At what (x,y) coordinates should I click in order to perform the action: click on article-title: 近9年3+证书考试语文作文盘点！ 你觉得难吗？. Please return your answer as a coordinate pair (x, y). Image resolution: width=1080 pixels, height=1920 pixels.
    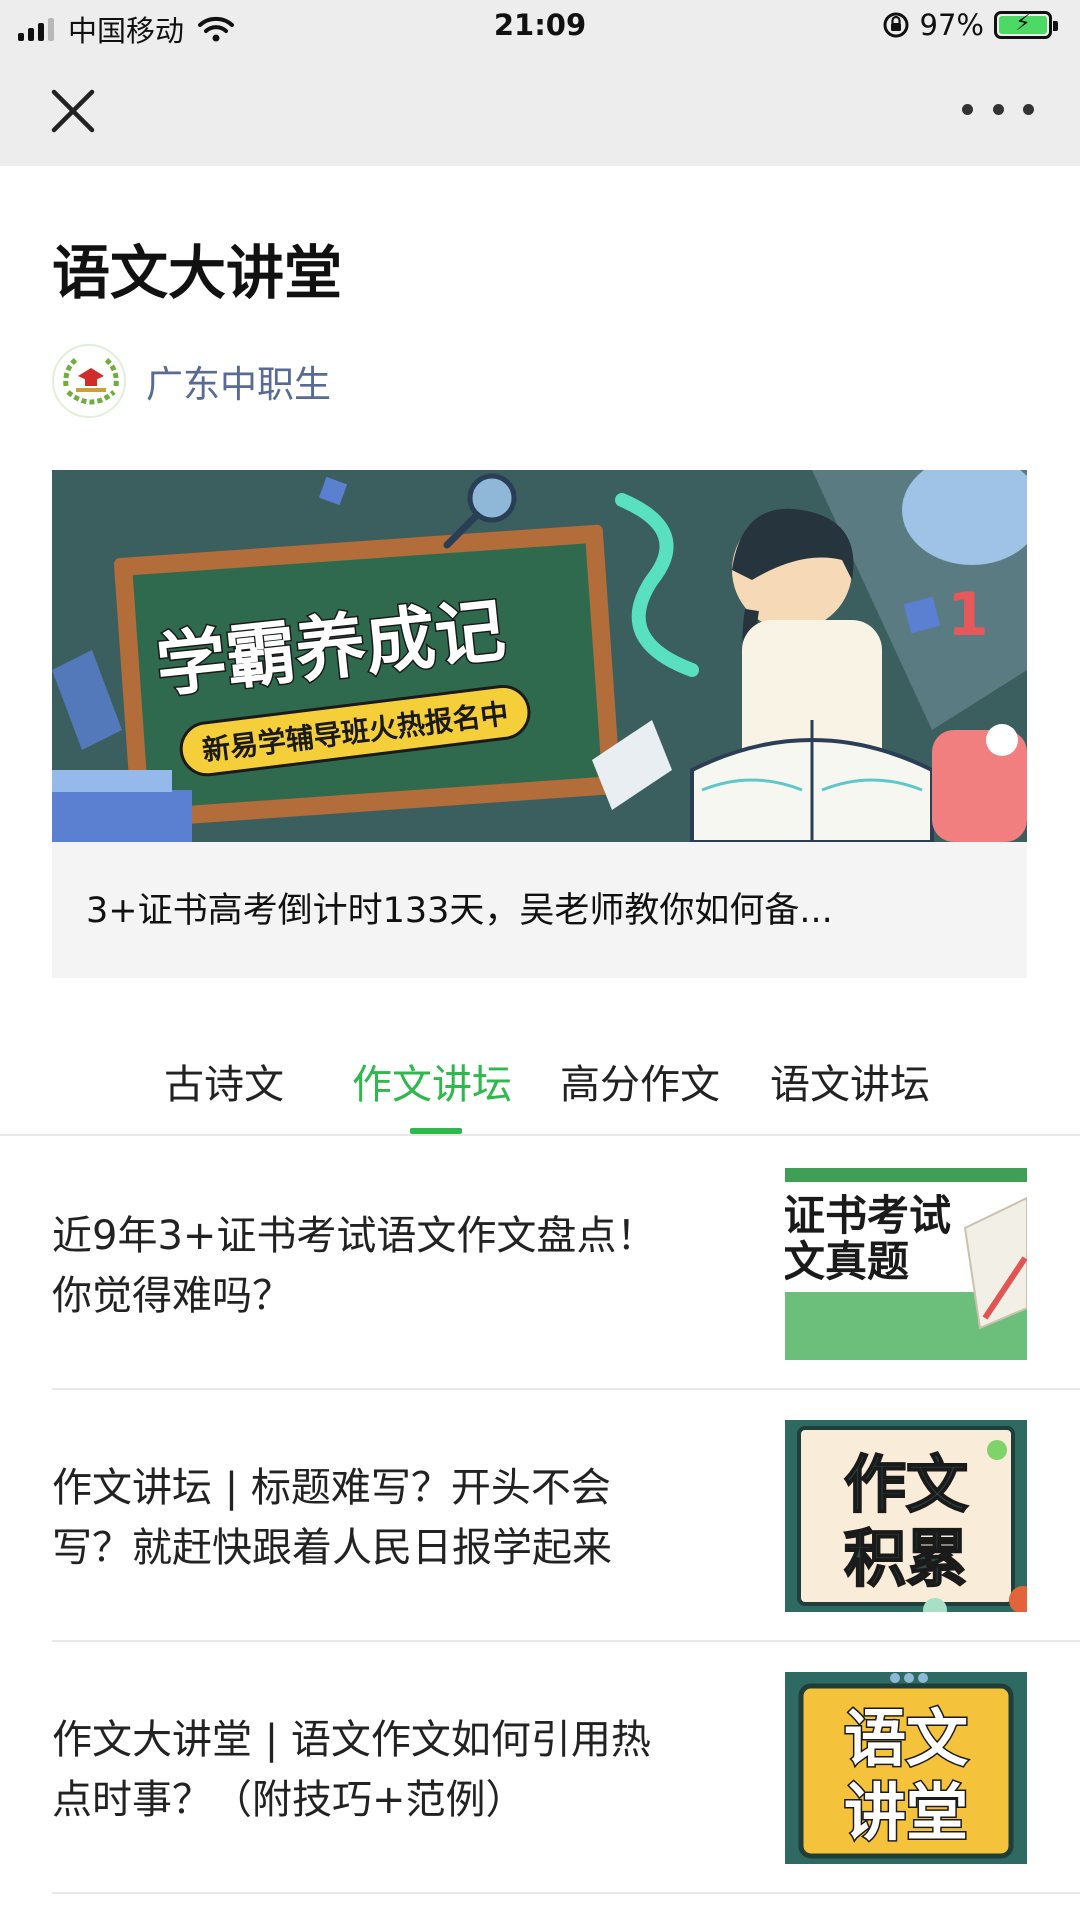
    Looking at the image, I should click on (354, 1266).